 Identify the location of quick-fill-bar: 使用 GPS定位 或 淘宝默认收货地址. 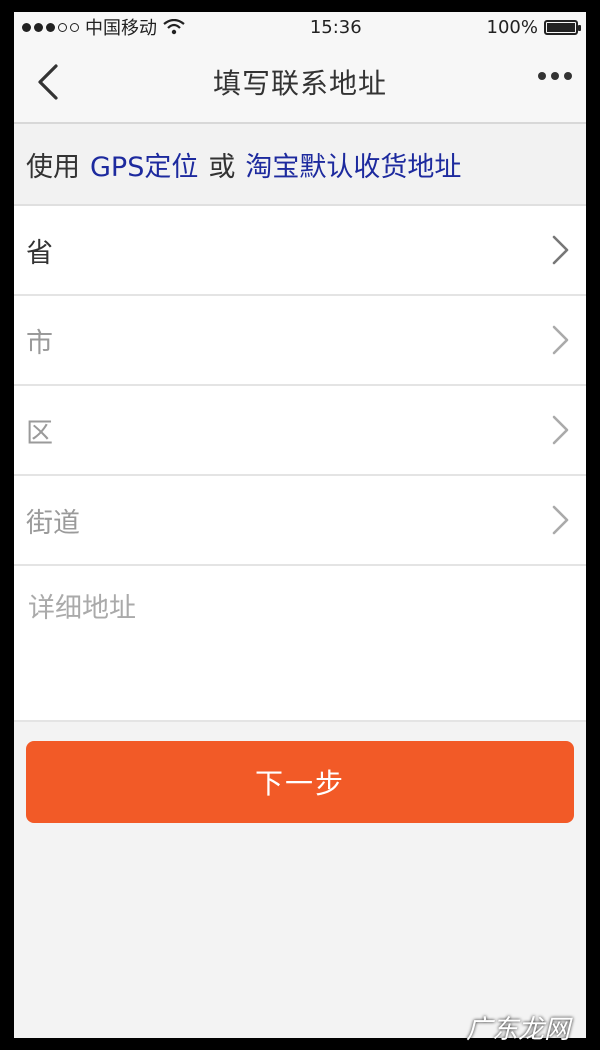
(300, 165).